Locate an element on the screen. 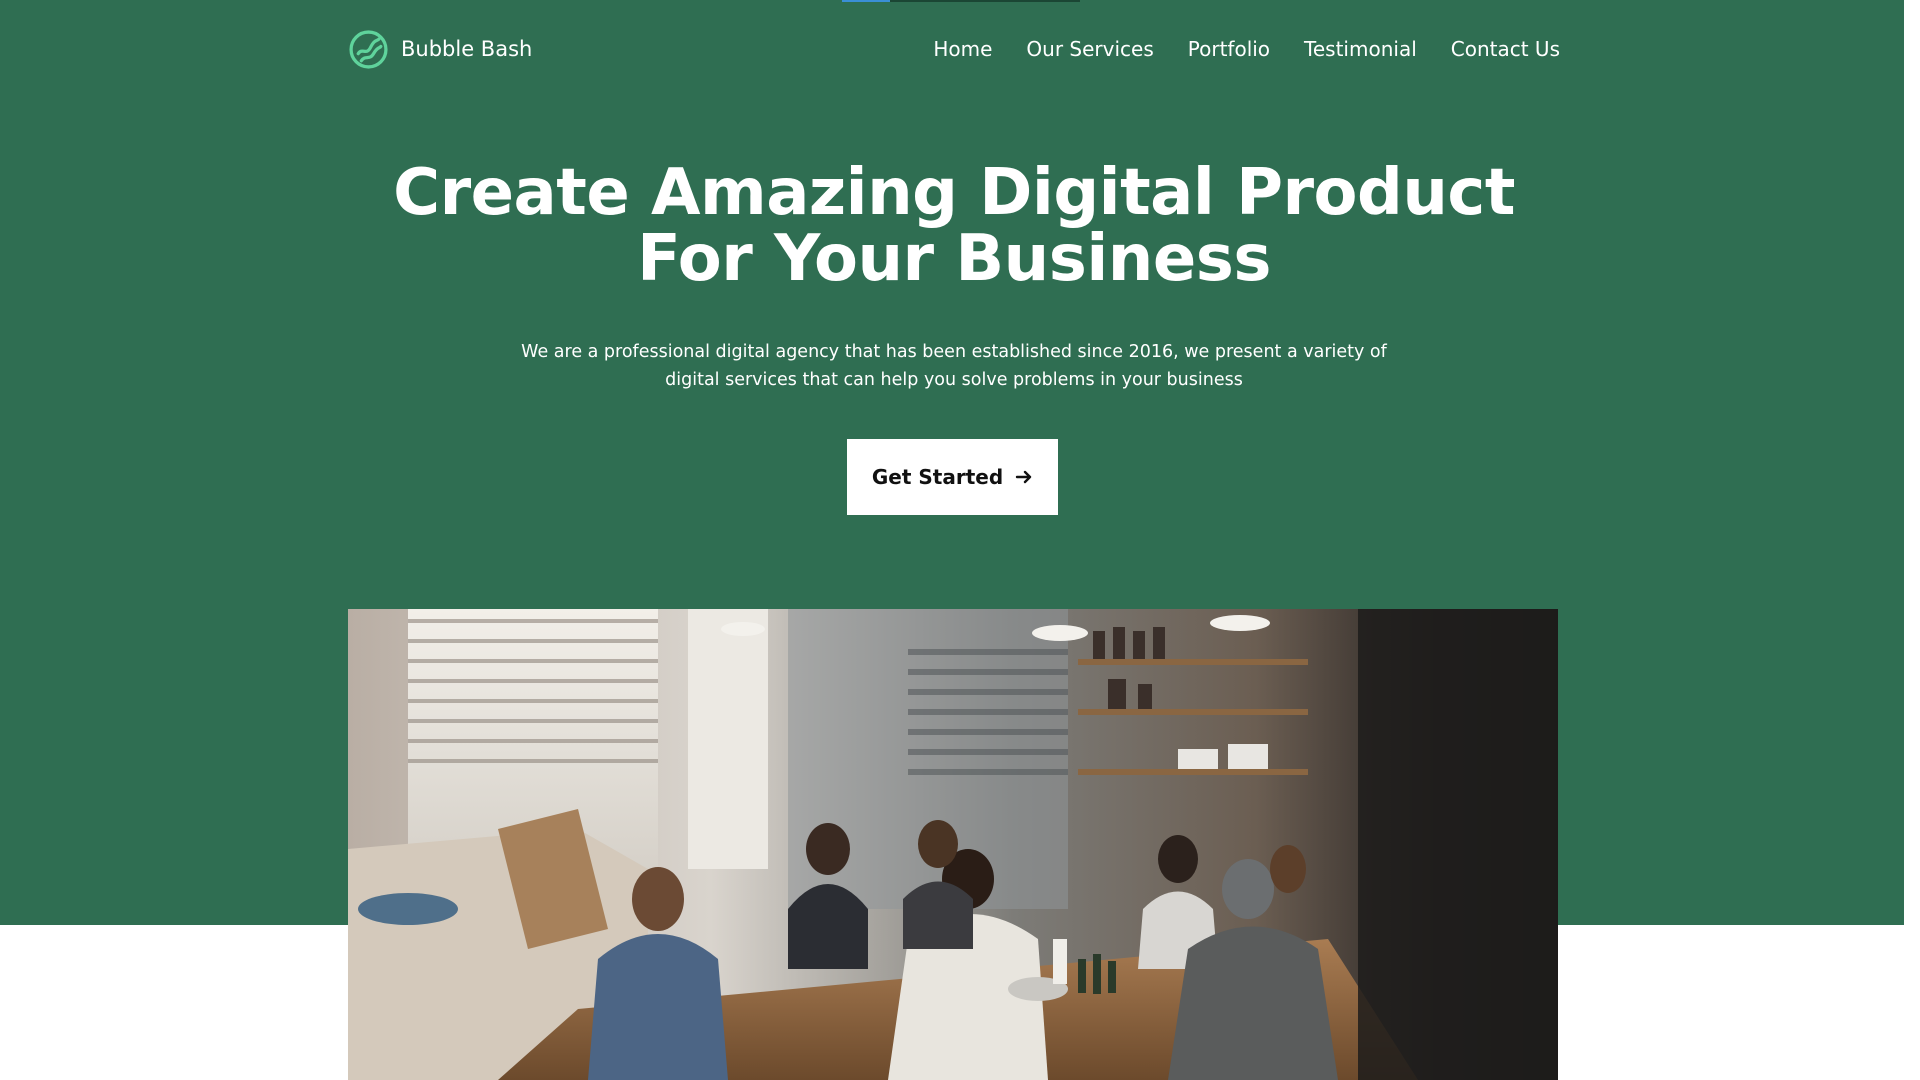  nav-link-portfolio: Portfolio is located at coordinates (1229, 49).